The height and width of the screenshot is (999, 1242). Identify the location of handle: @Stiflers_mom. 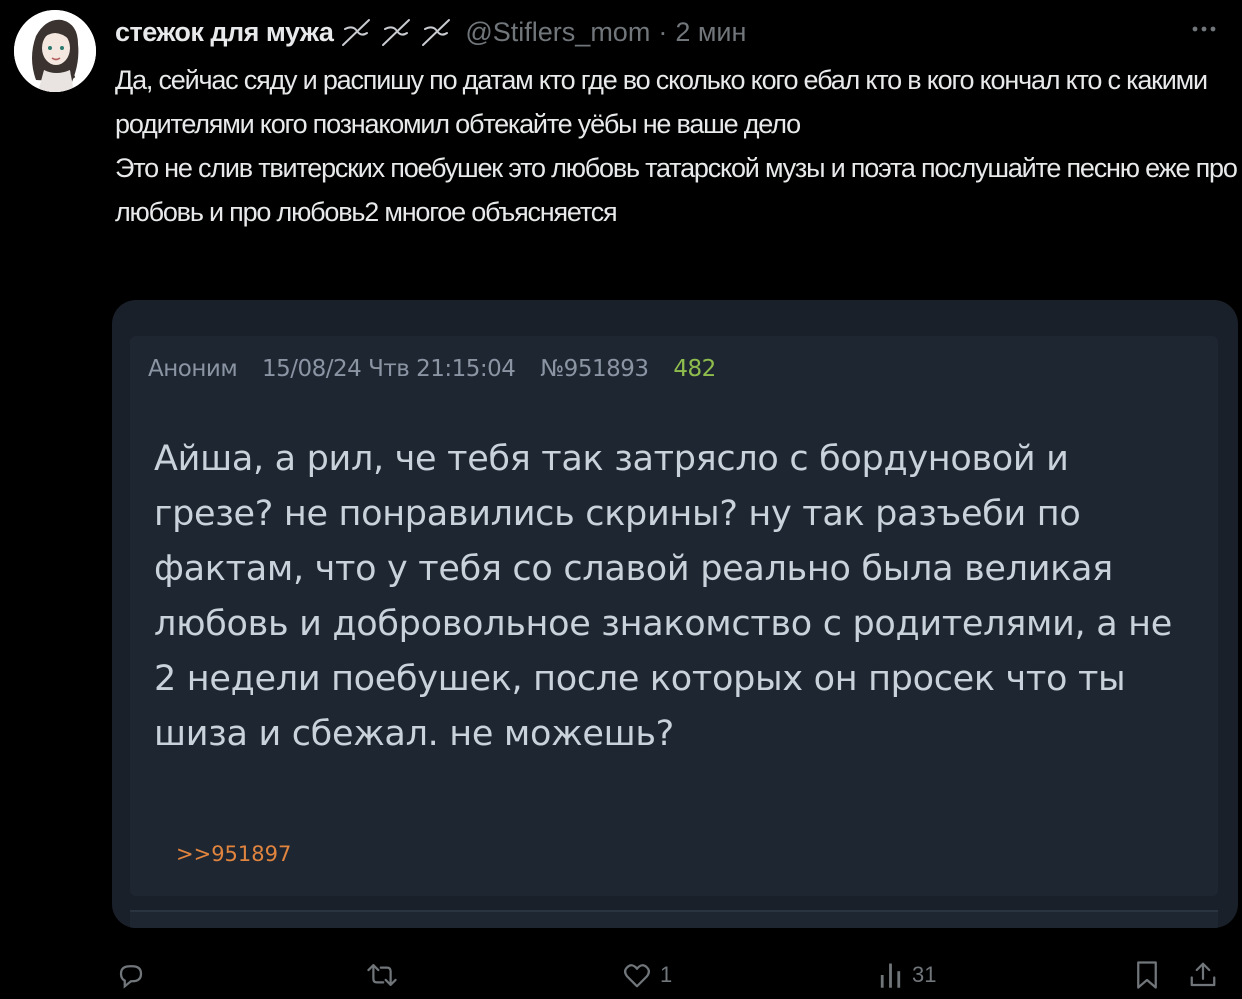
(557, 32).